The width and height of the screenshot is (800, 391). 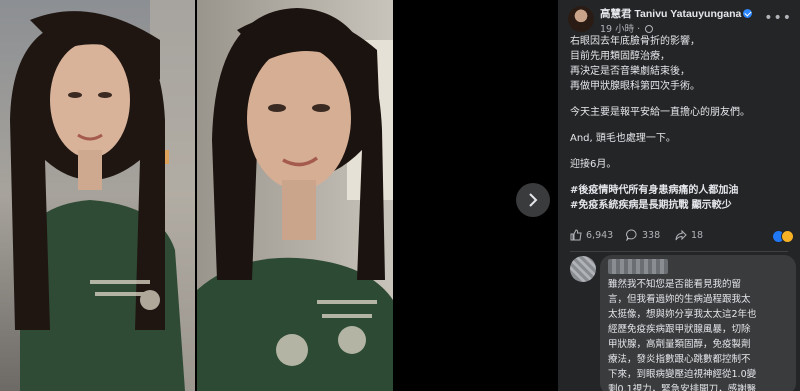 I want to click on comment-icon, so click(x=631, y=235).